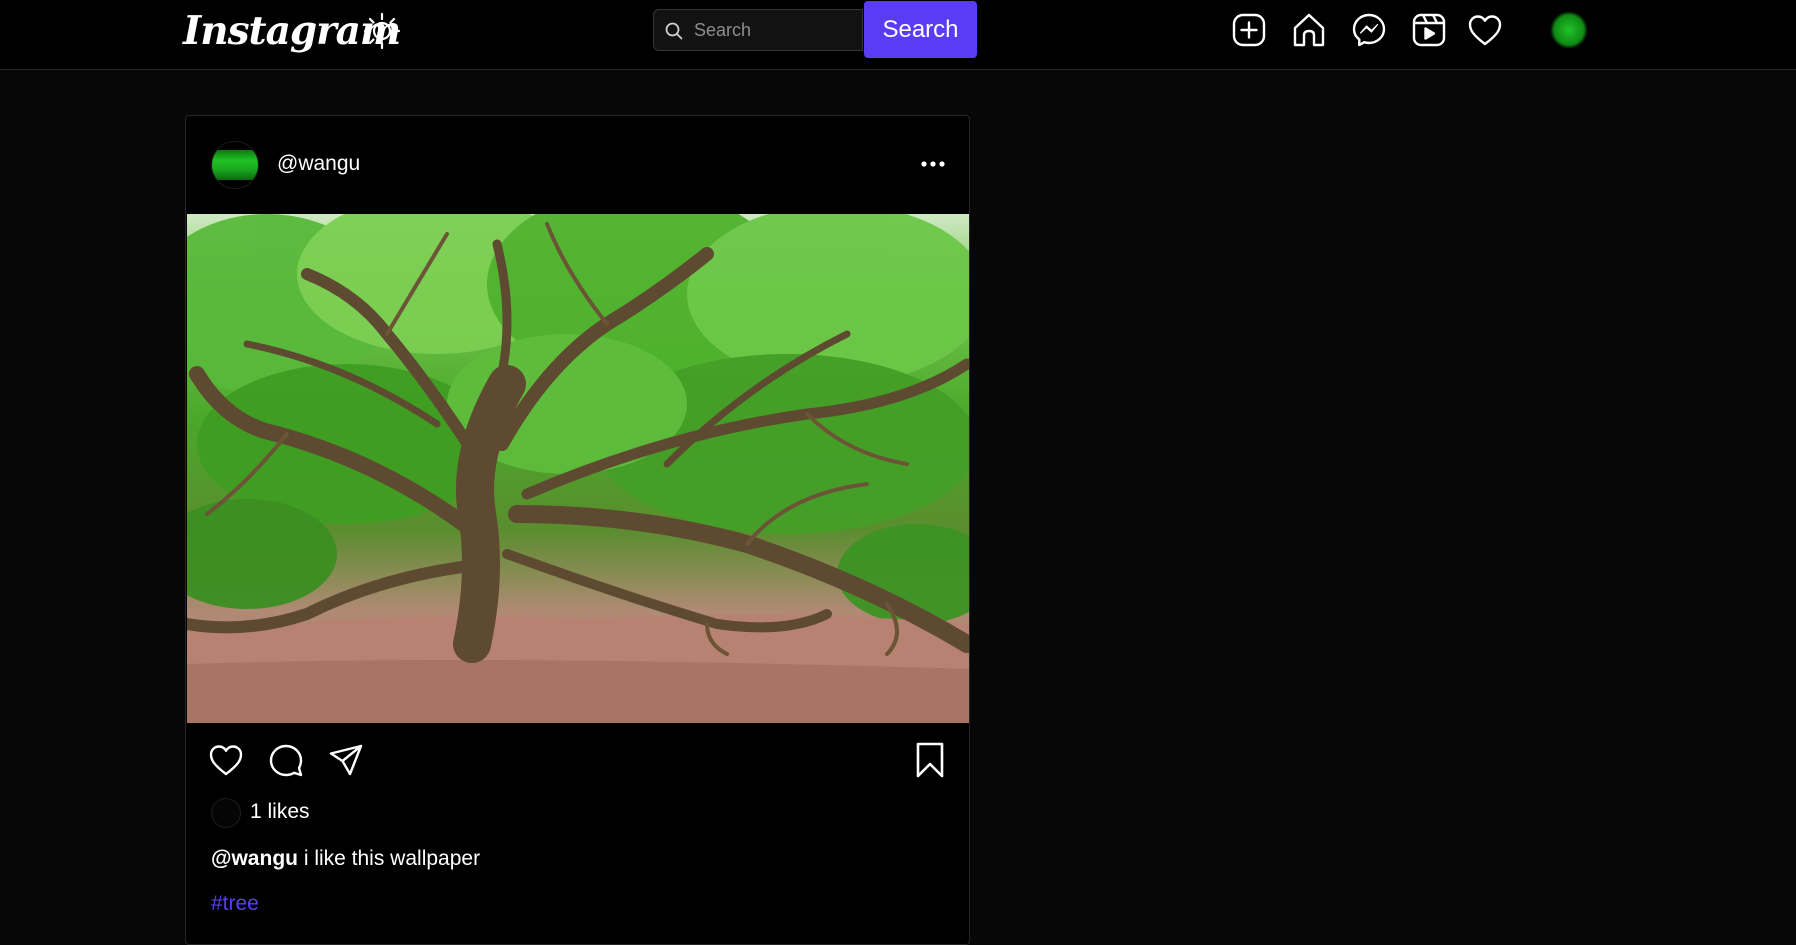 This screenshot has width=1796, height=945. What do you see at coordinates (1369, 30) in the screenshot?
I see `messenger-icon` at bounding box center [1369, 30].